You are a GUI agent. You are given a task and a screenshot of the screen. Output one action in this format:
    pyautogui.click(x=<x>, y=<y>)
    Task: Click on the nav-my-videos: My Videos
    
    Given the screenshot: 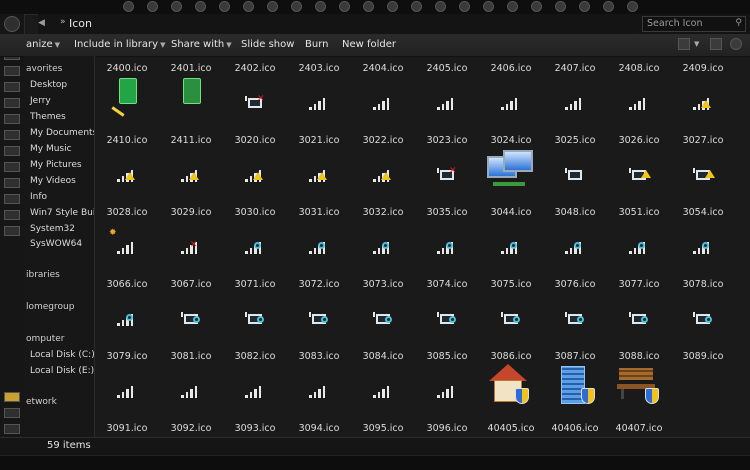 What is the action you would take?
    pyautogui.click(x=53, y=181)
    